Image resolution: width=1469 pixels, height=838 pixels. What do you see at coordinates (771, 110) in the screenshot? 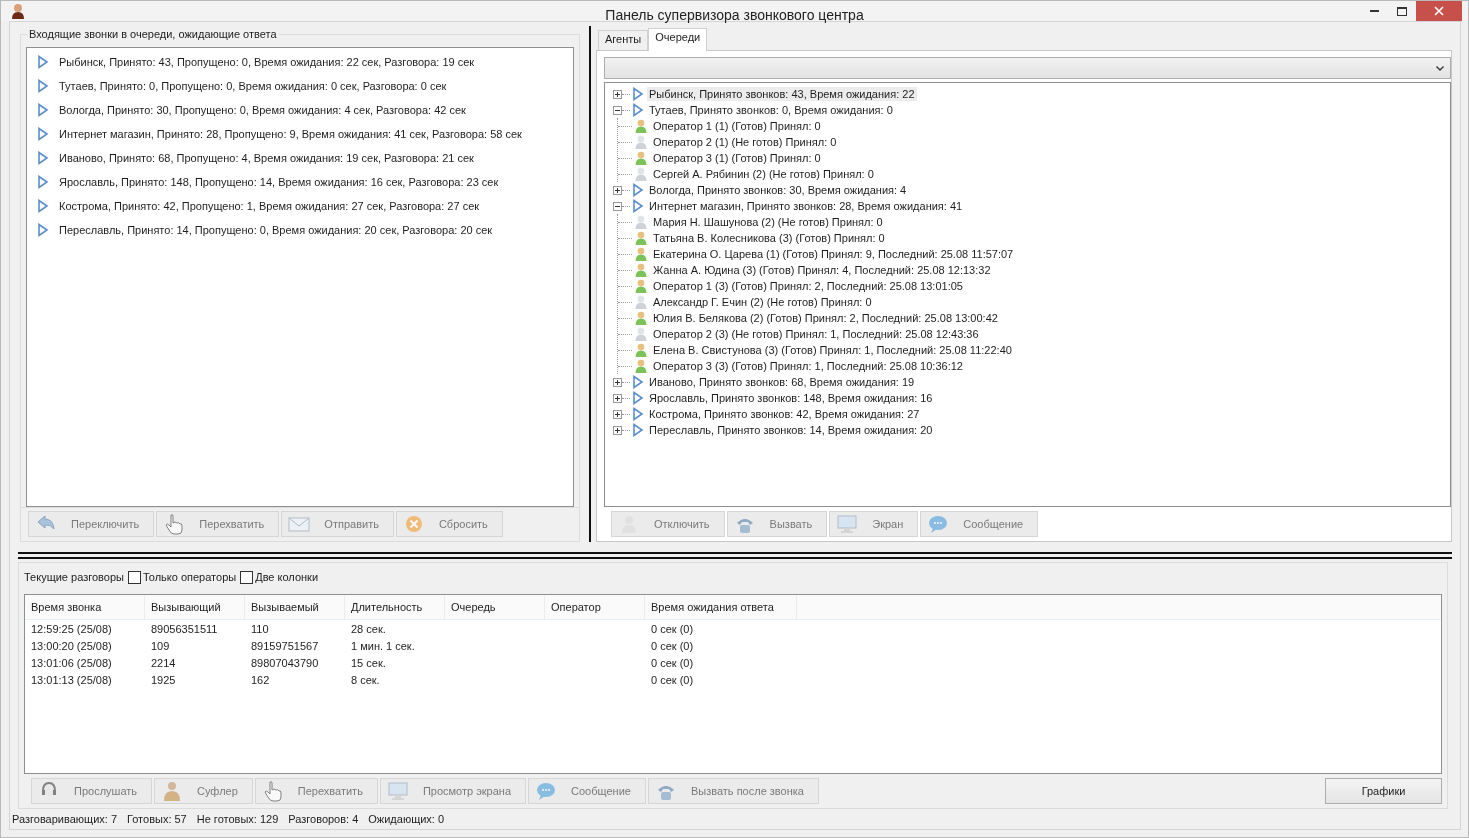
I see `tree-item: Тутаев, Принято звонков: 0, Время ожидания: 0` at bounding box center [771, 110].